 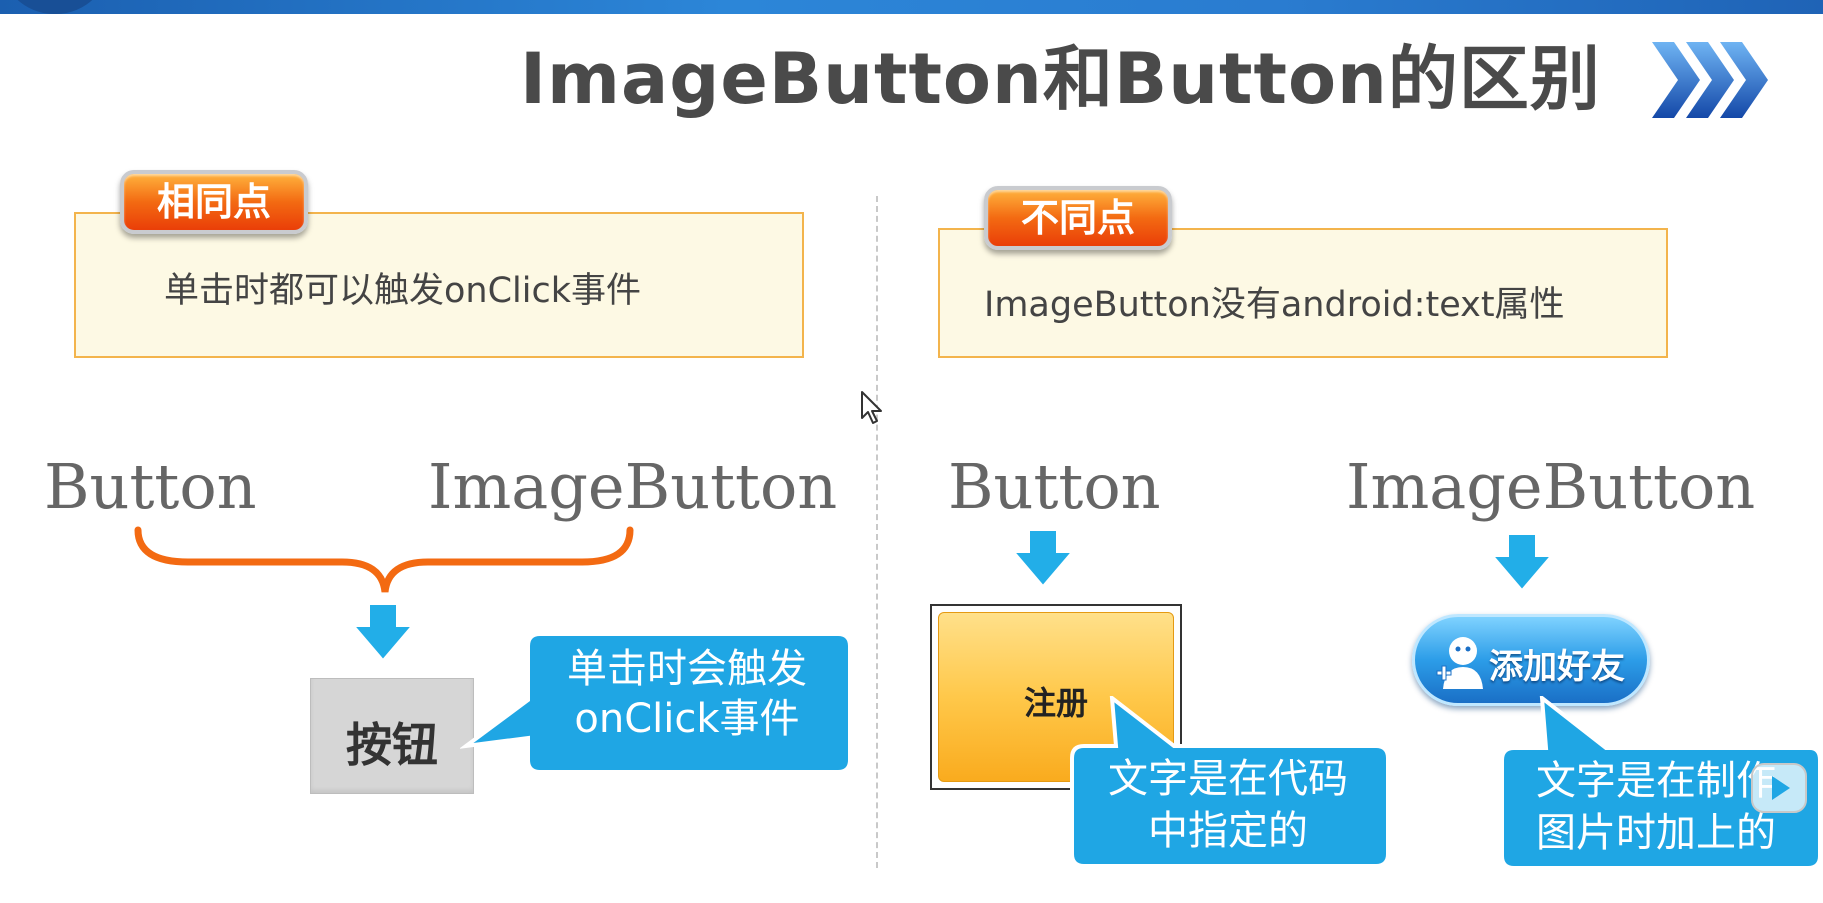 I want to click on top-banner, so click(x=911, y=7).